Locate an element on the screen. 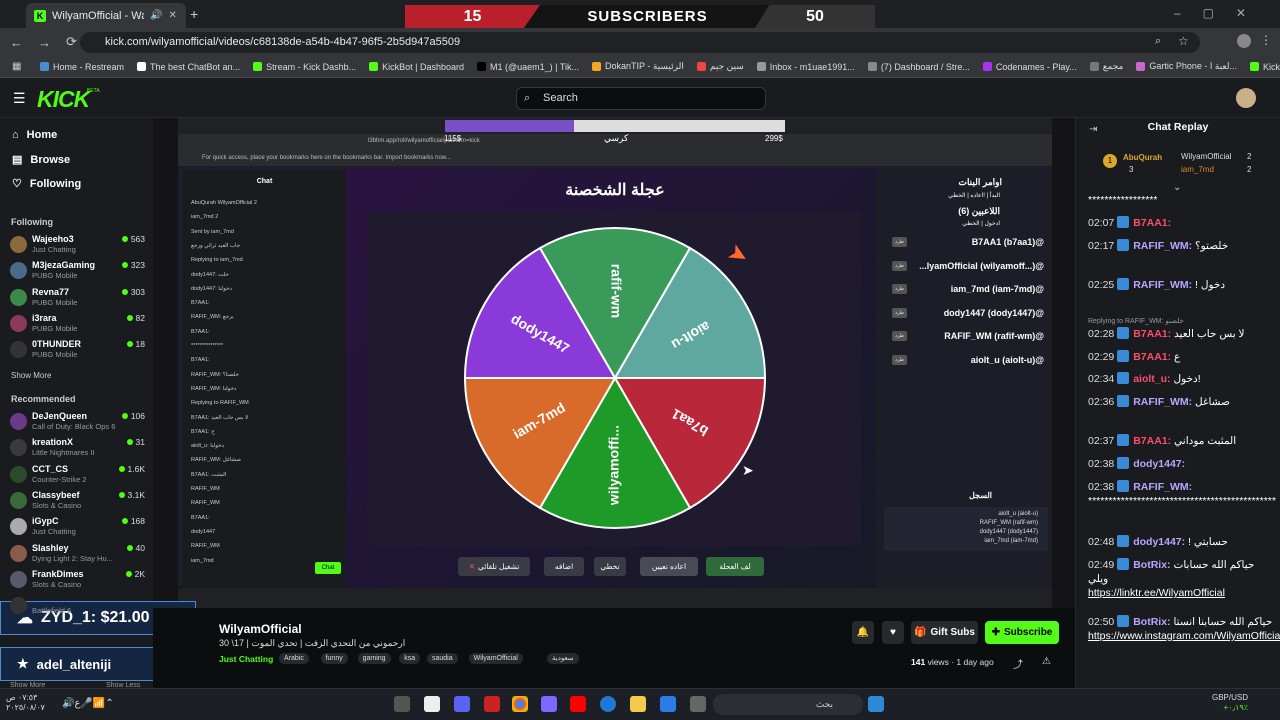 This screenshot has width=1280, height=720. sidebar-item-home: ⌂ Home is located at coordinates (34, 135).